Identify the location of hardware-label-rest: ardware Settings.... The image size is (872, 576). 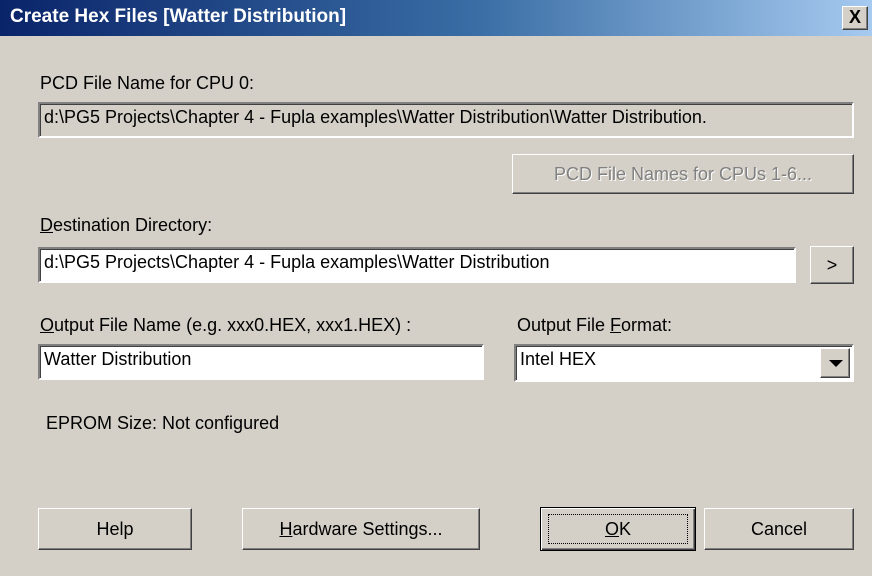
(367, 529).